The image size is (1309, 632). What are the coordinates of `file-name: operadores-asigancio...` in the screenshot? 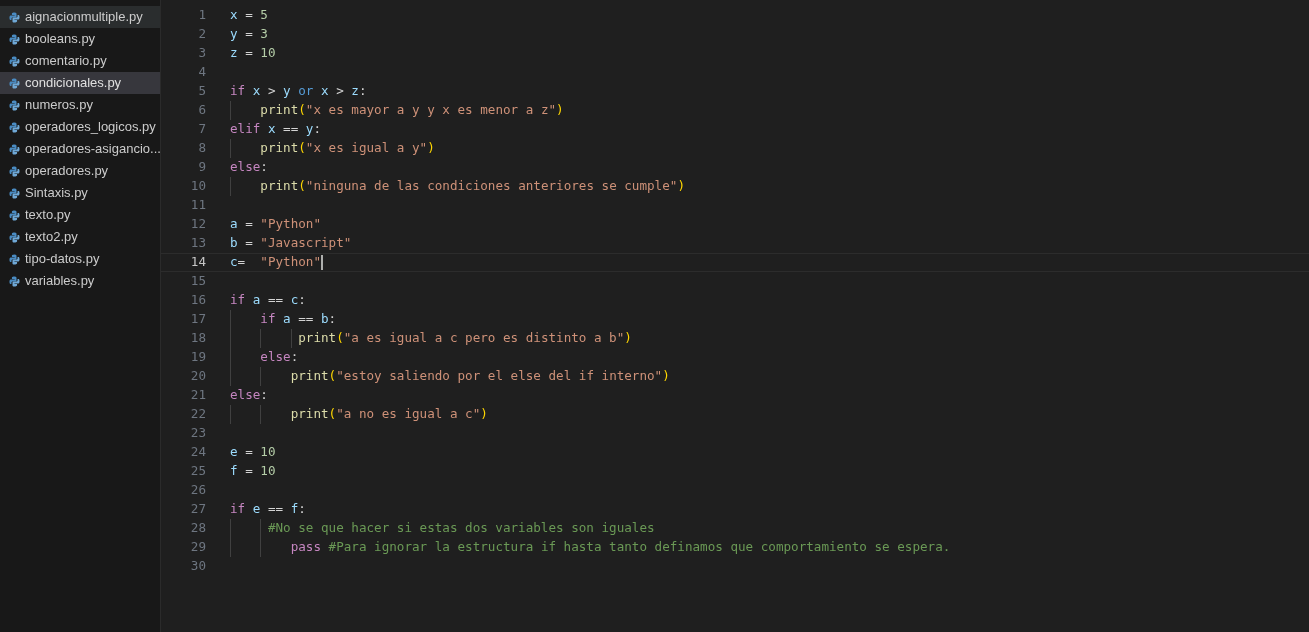 It's located at (93, 149).